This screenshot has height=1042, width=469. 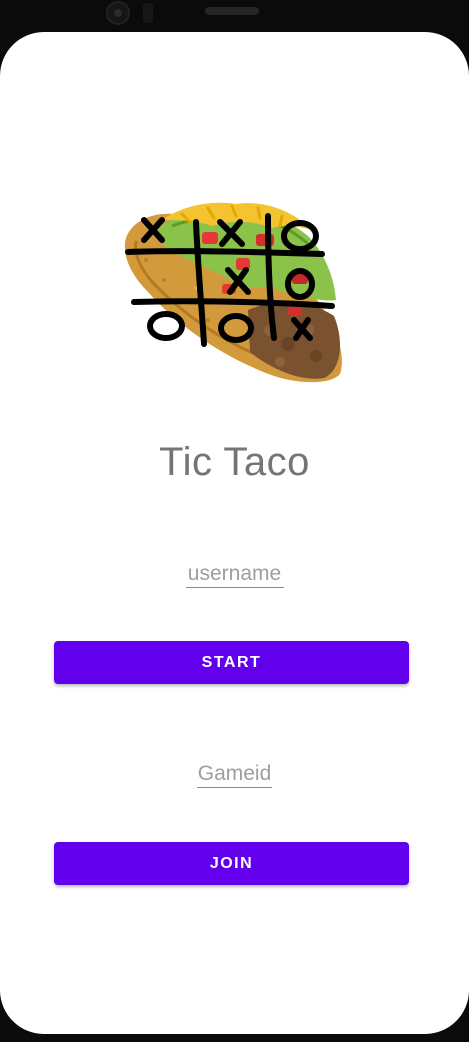 What do you see at coordinates (233, 292) in the screenshot?
I see `taco-logo-icon` at bounding box center [233, 292].